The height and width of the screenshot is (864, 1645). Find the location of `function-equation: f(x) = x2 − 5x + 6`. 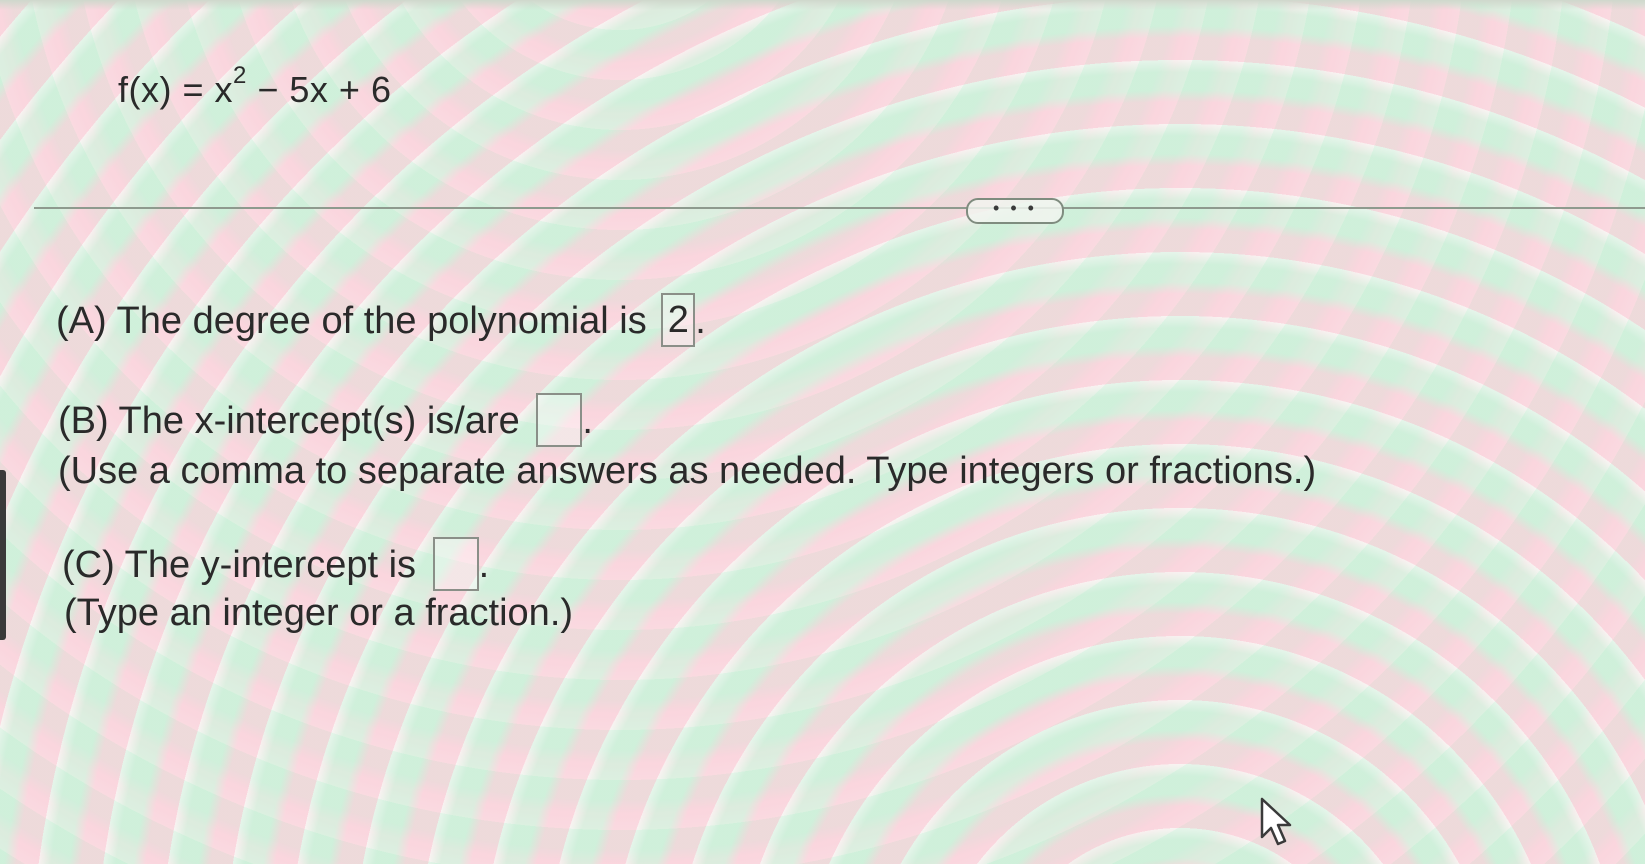

function-equation: f(x) = x2 − 5x + 6 is located at coordinates (255, 86).